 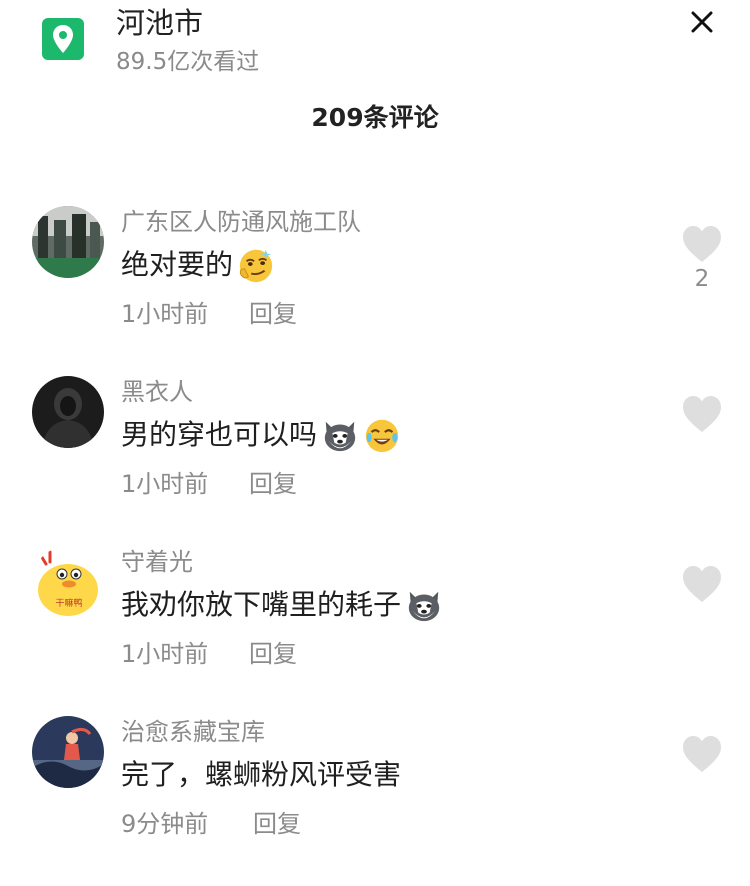 What do you see at coordinates (159, 23) in the screenshot?
I see `location-title: 河池市` at bounding box center [159, 23].